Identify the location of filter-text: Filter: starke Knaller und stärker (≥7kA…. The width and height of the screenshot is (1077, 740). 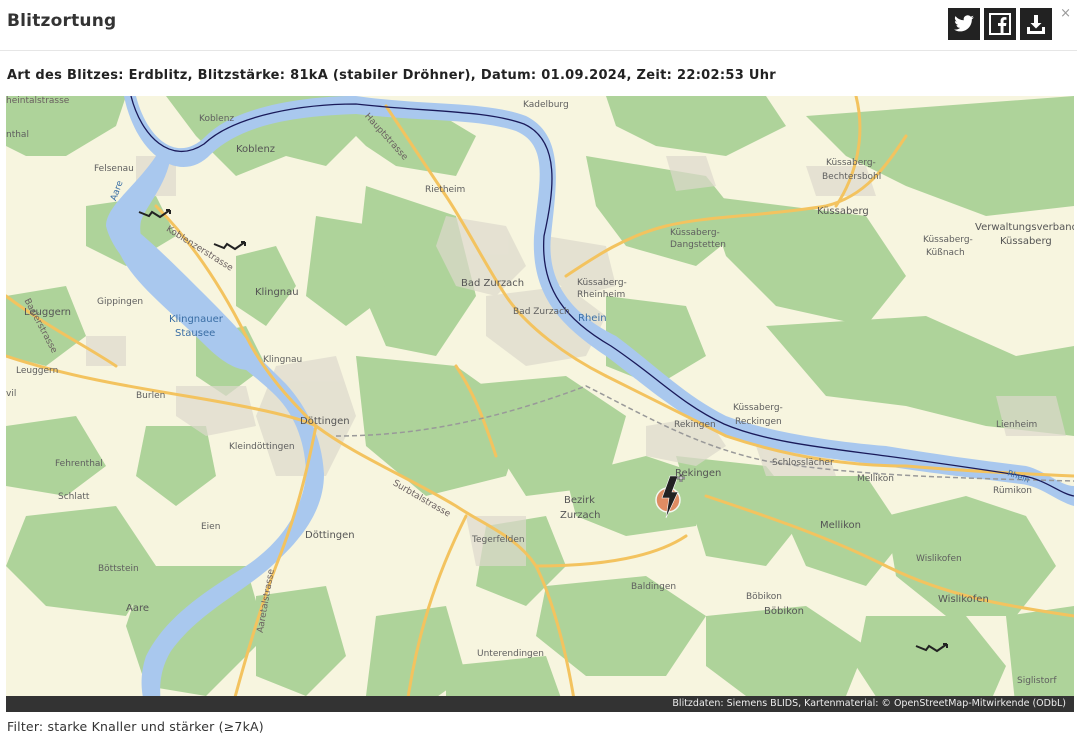
(135, 726).